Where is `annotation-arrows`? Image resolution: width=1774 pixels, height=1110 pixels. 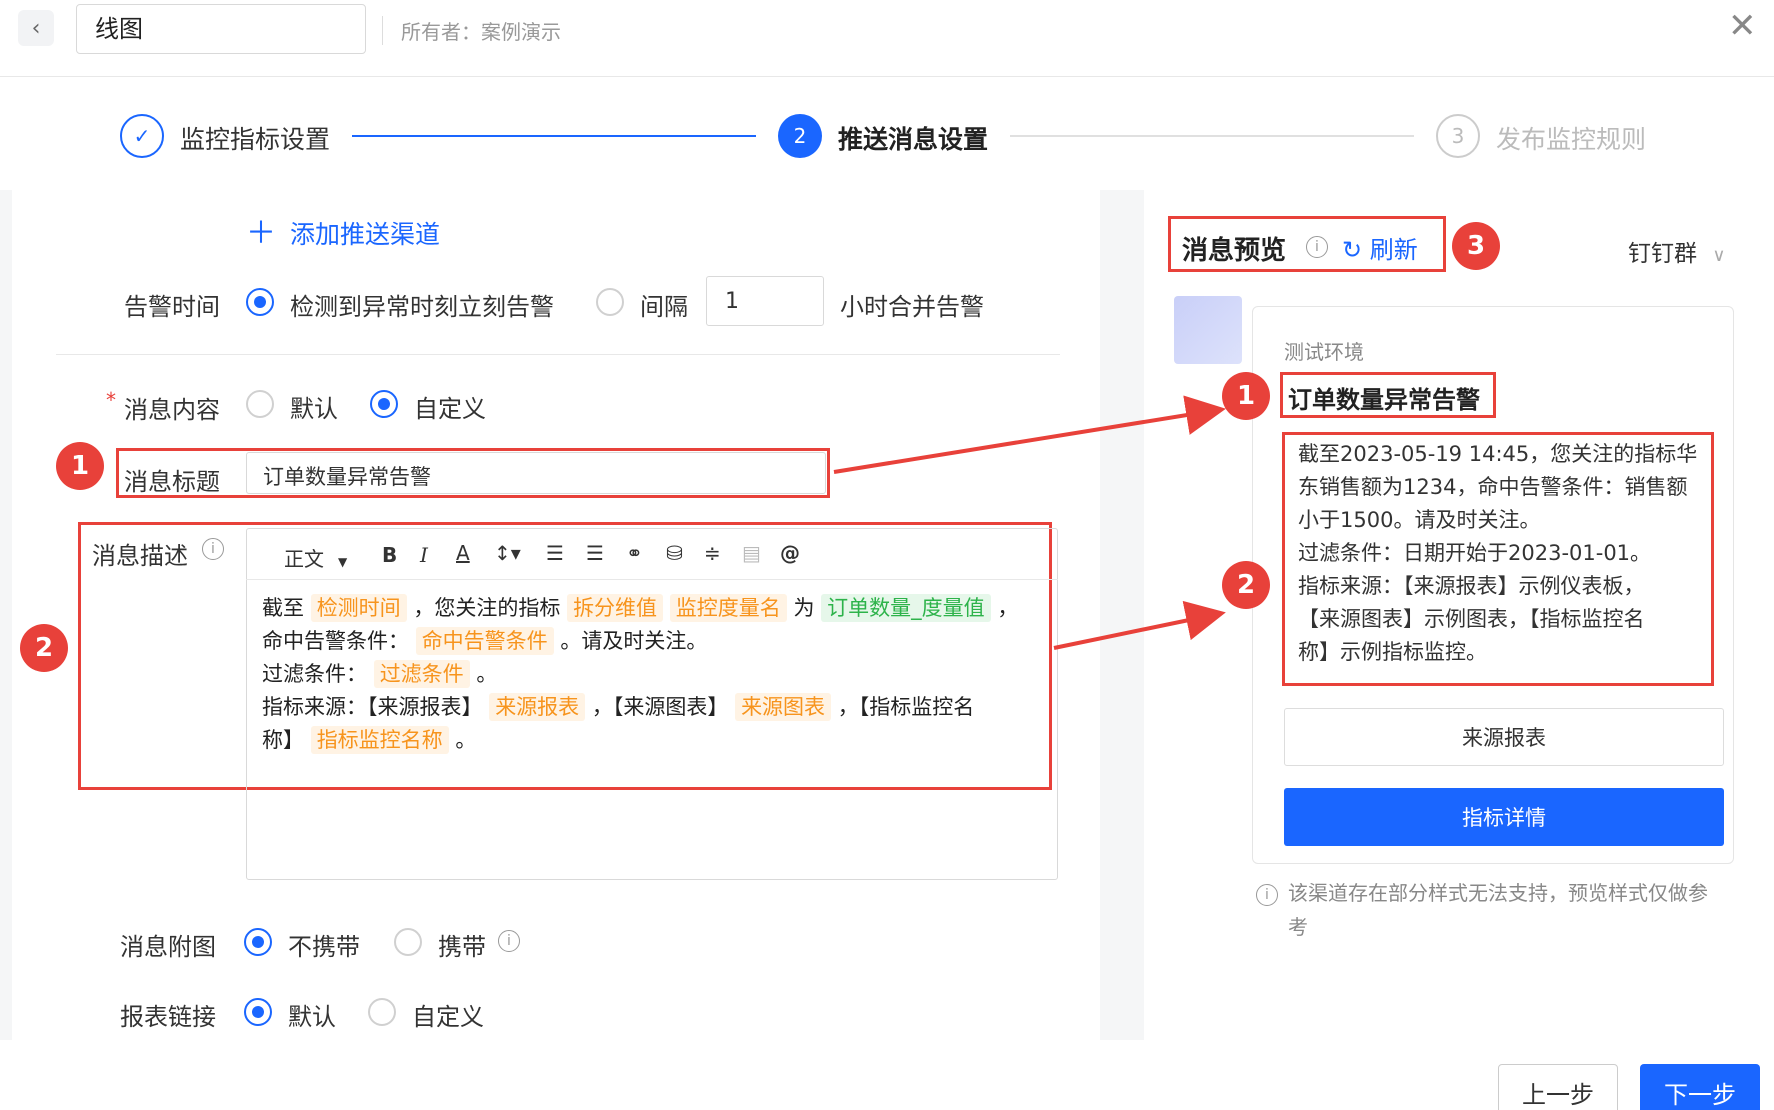 annotation-arrows is located at coordinates (1029, 522).